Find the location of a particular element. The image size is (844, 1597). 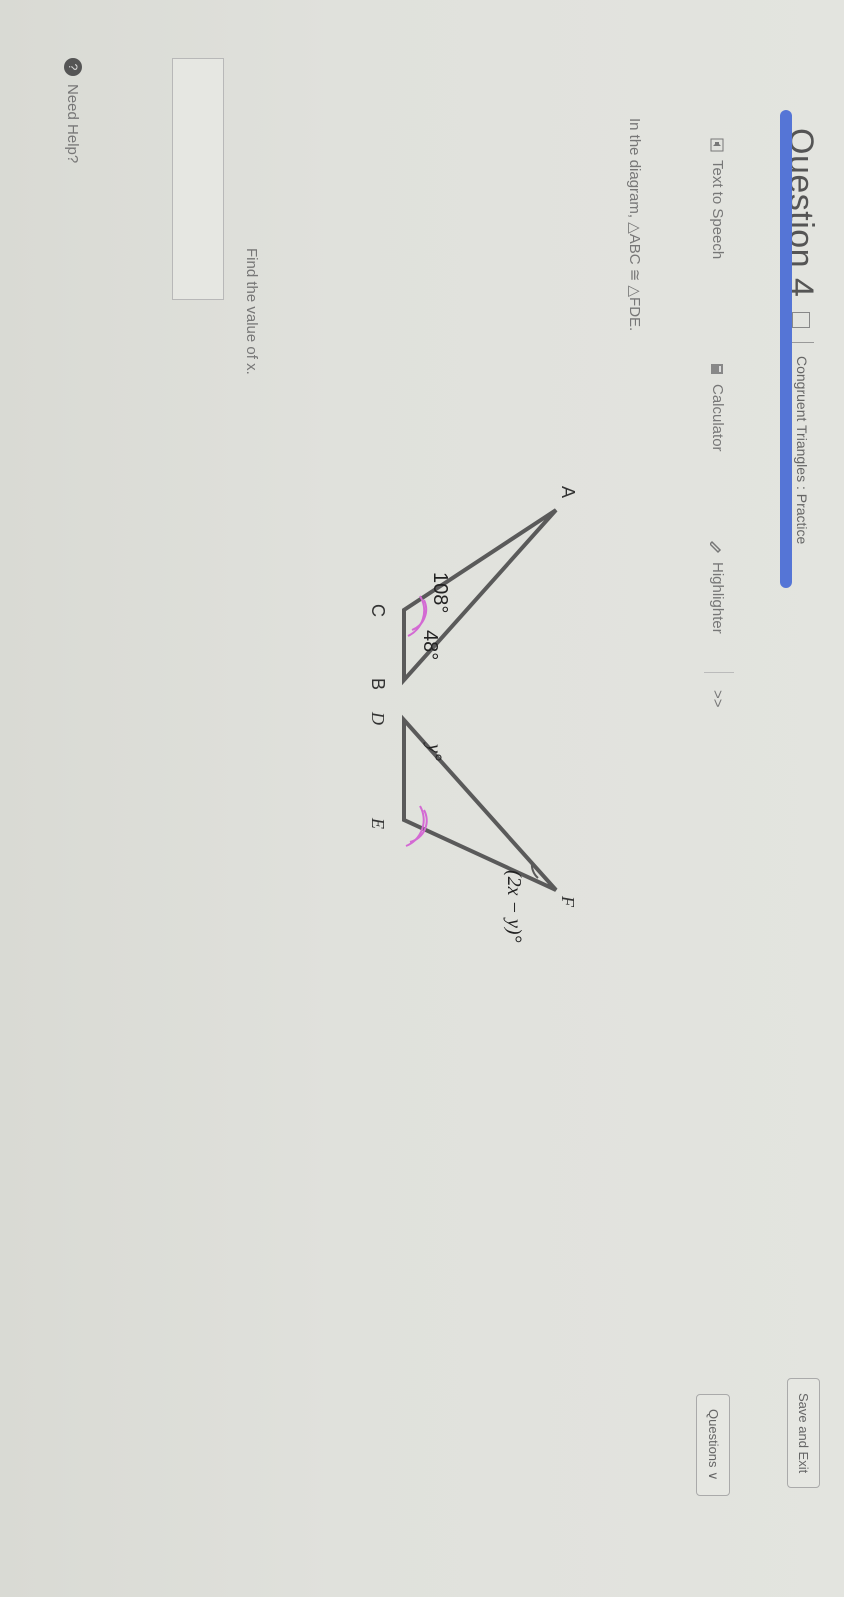

highlighter-icon is located at coordinates (717, 547).